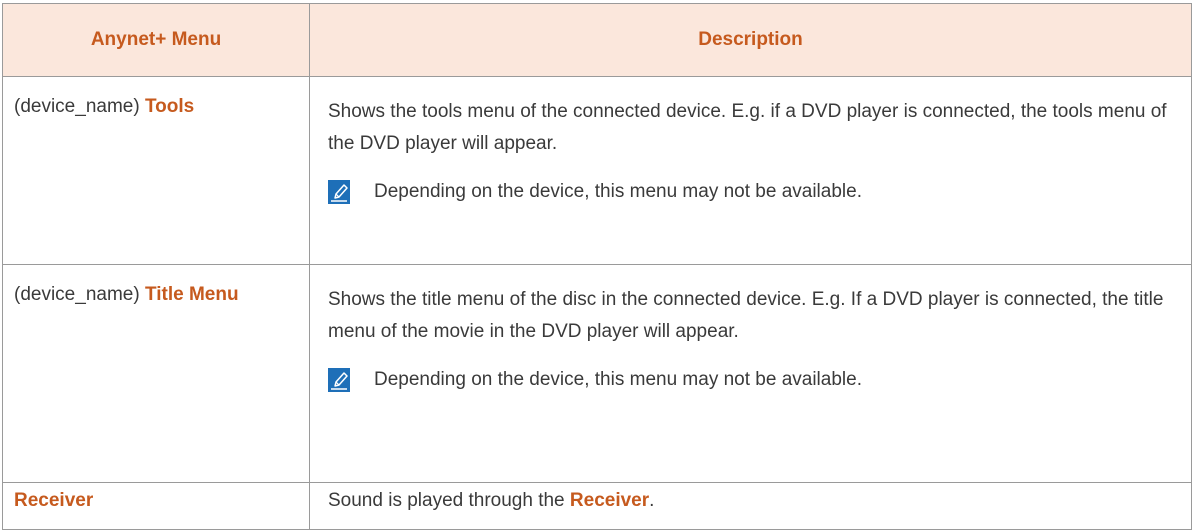 The image size is (1196, 530). I want to click on menu-name-cell: (device_name) Tools, so click(156, 170).